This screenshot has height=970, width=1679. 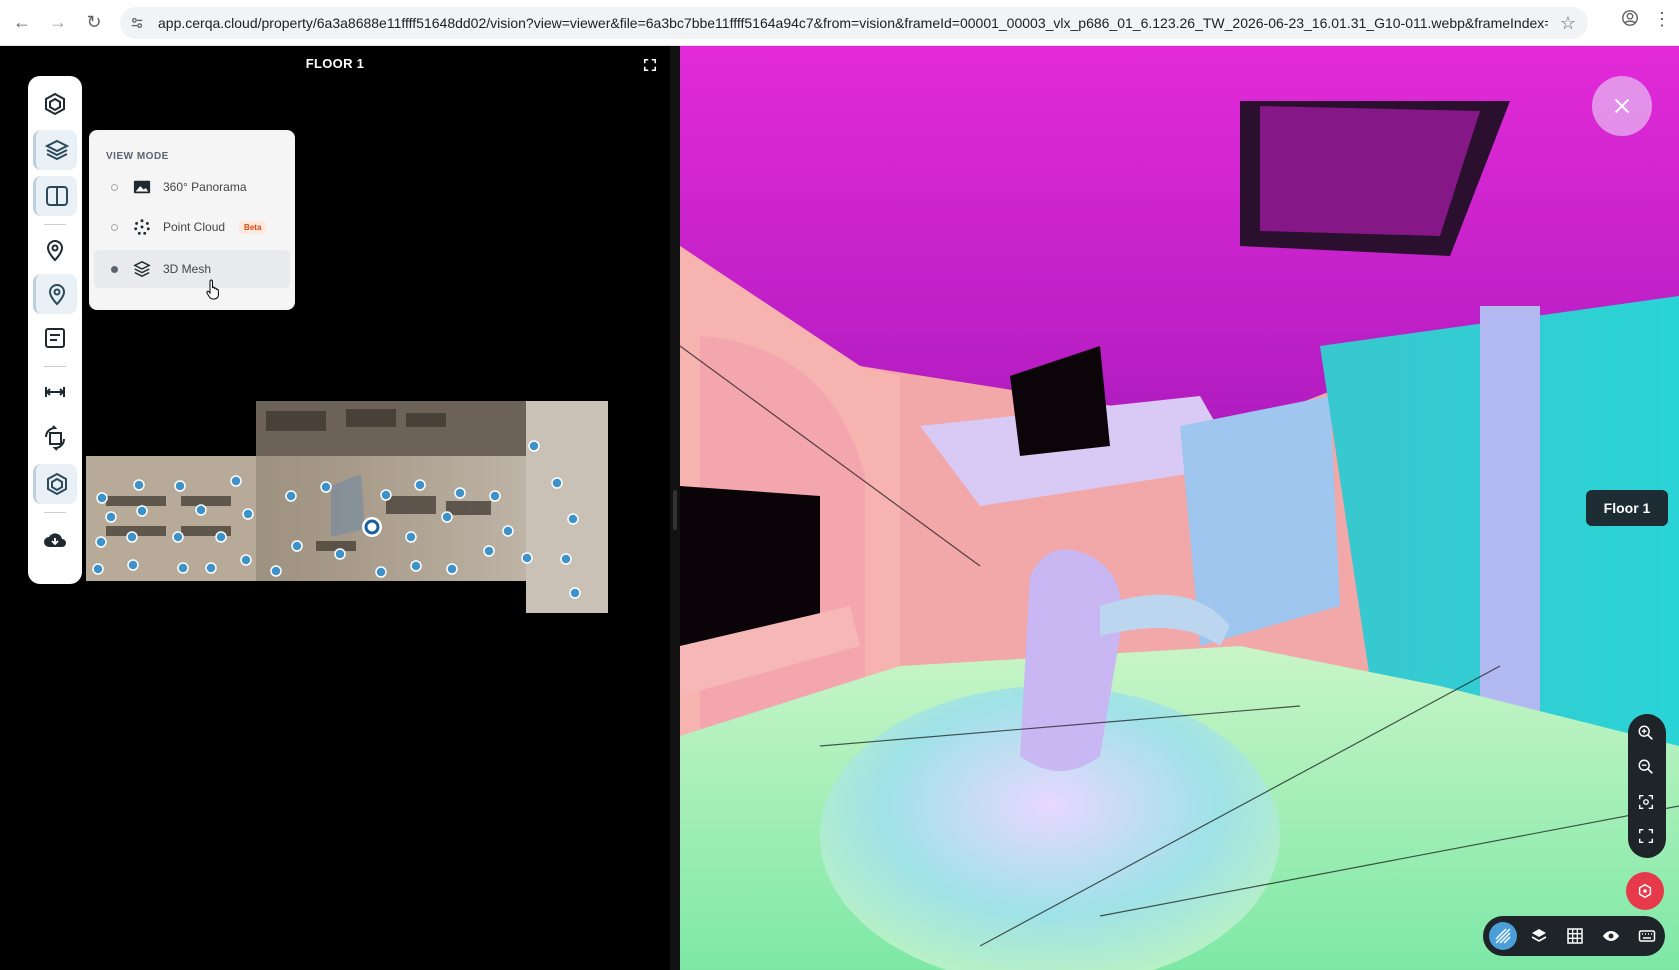 I want to click on rotate-icon, so click(x=55, y=438).